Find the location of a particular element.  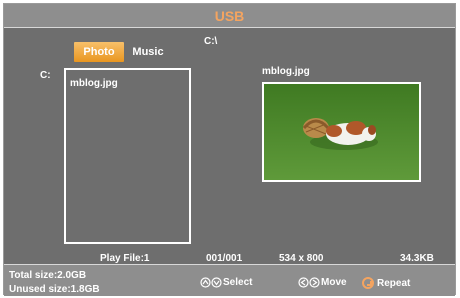

drive-label: C: is located at coordinates (45, 75).